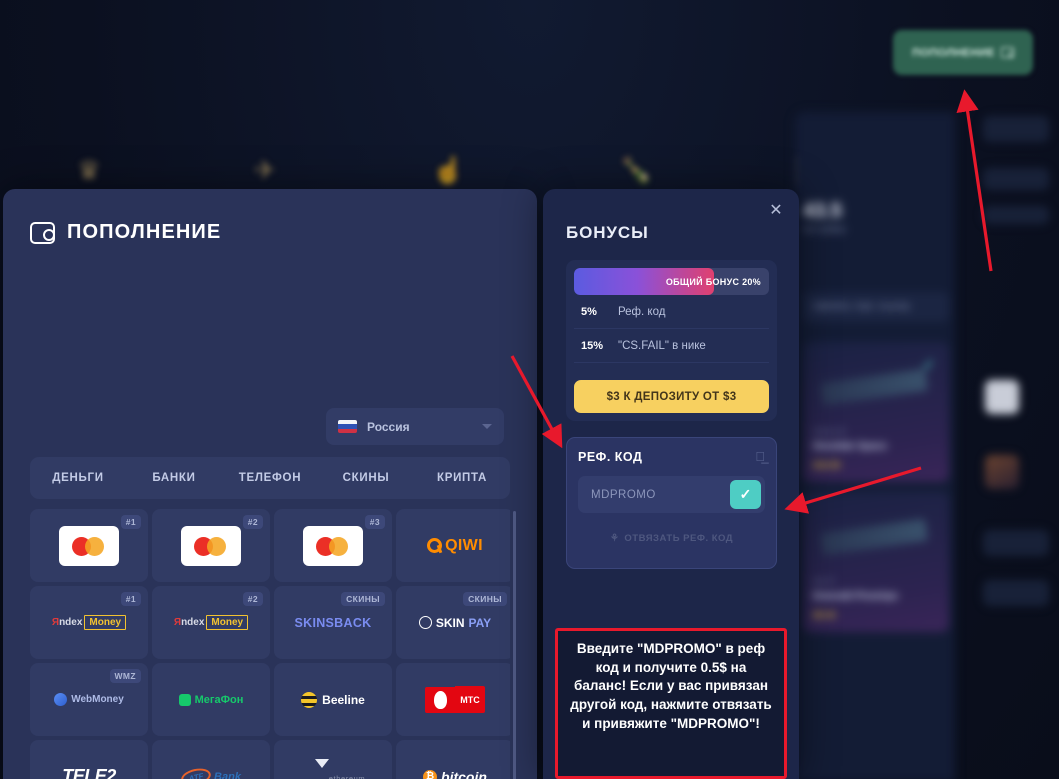 This screenshot has height=779, width=1059. What do you see at coordinates (144, 232) in the screenshot?
I see `page-title: ПОПОЛНЕНИЕ` at bounding box center [144, 232].